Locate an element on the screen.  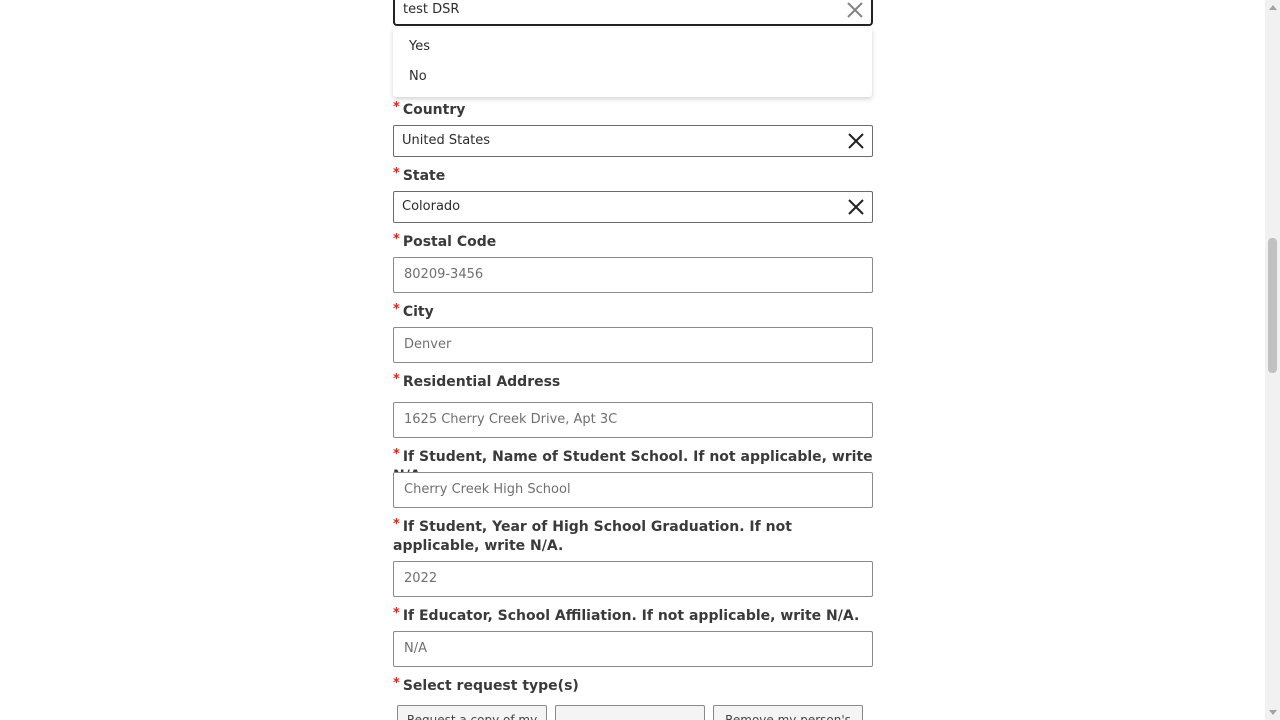
top-dropdown-value: test DSR is located at coordinates (431, 9).